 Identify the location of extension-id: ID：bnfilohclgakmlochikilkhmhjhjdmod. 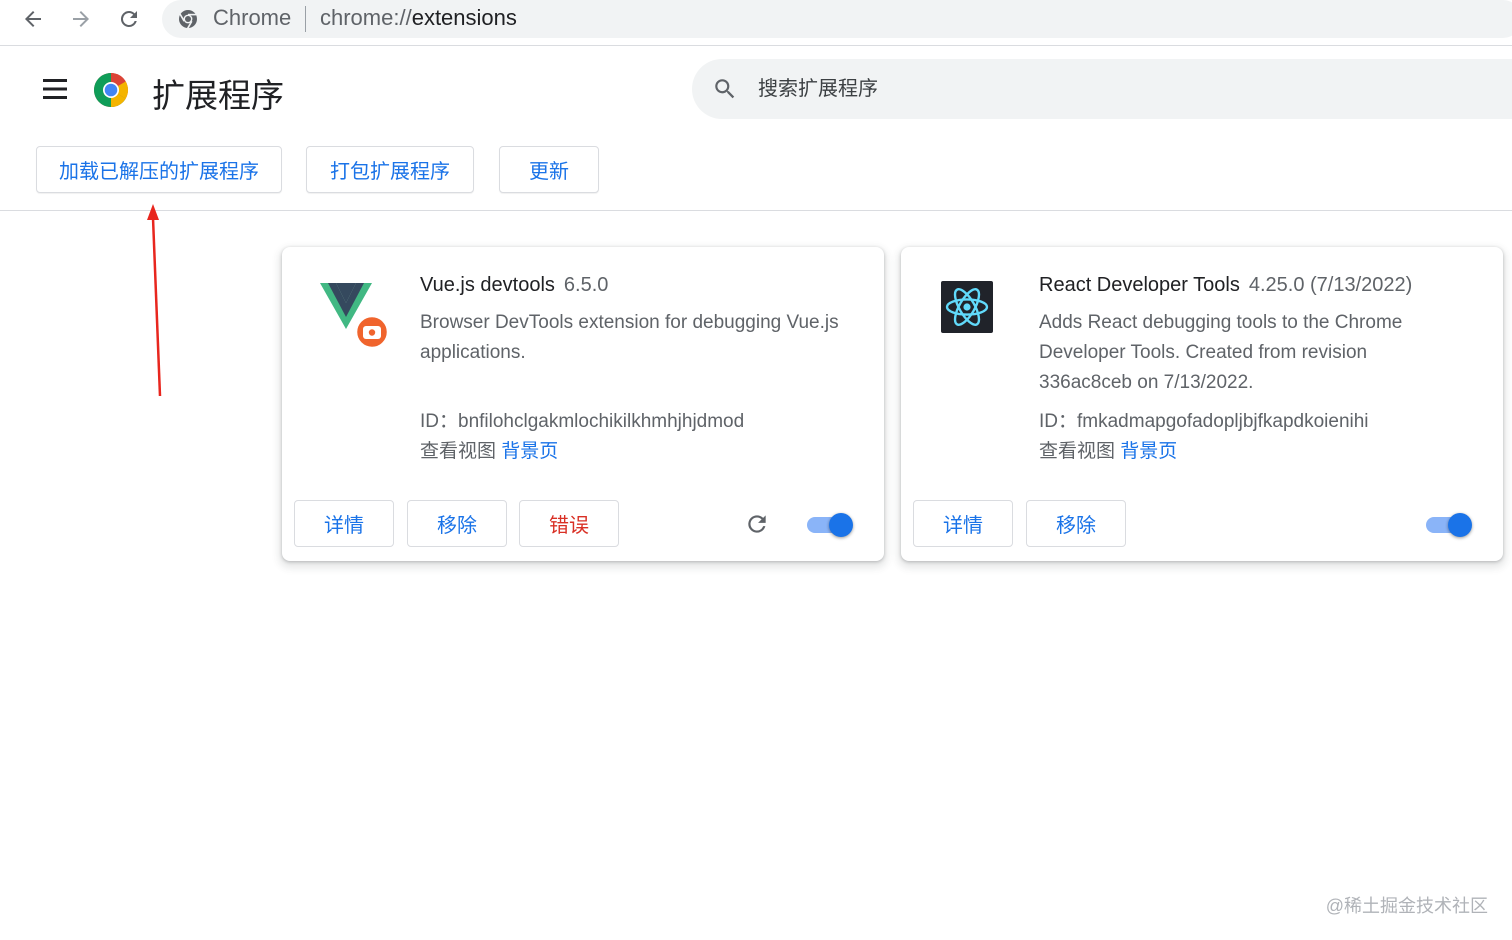
(582, 421).